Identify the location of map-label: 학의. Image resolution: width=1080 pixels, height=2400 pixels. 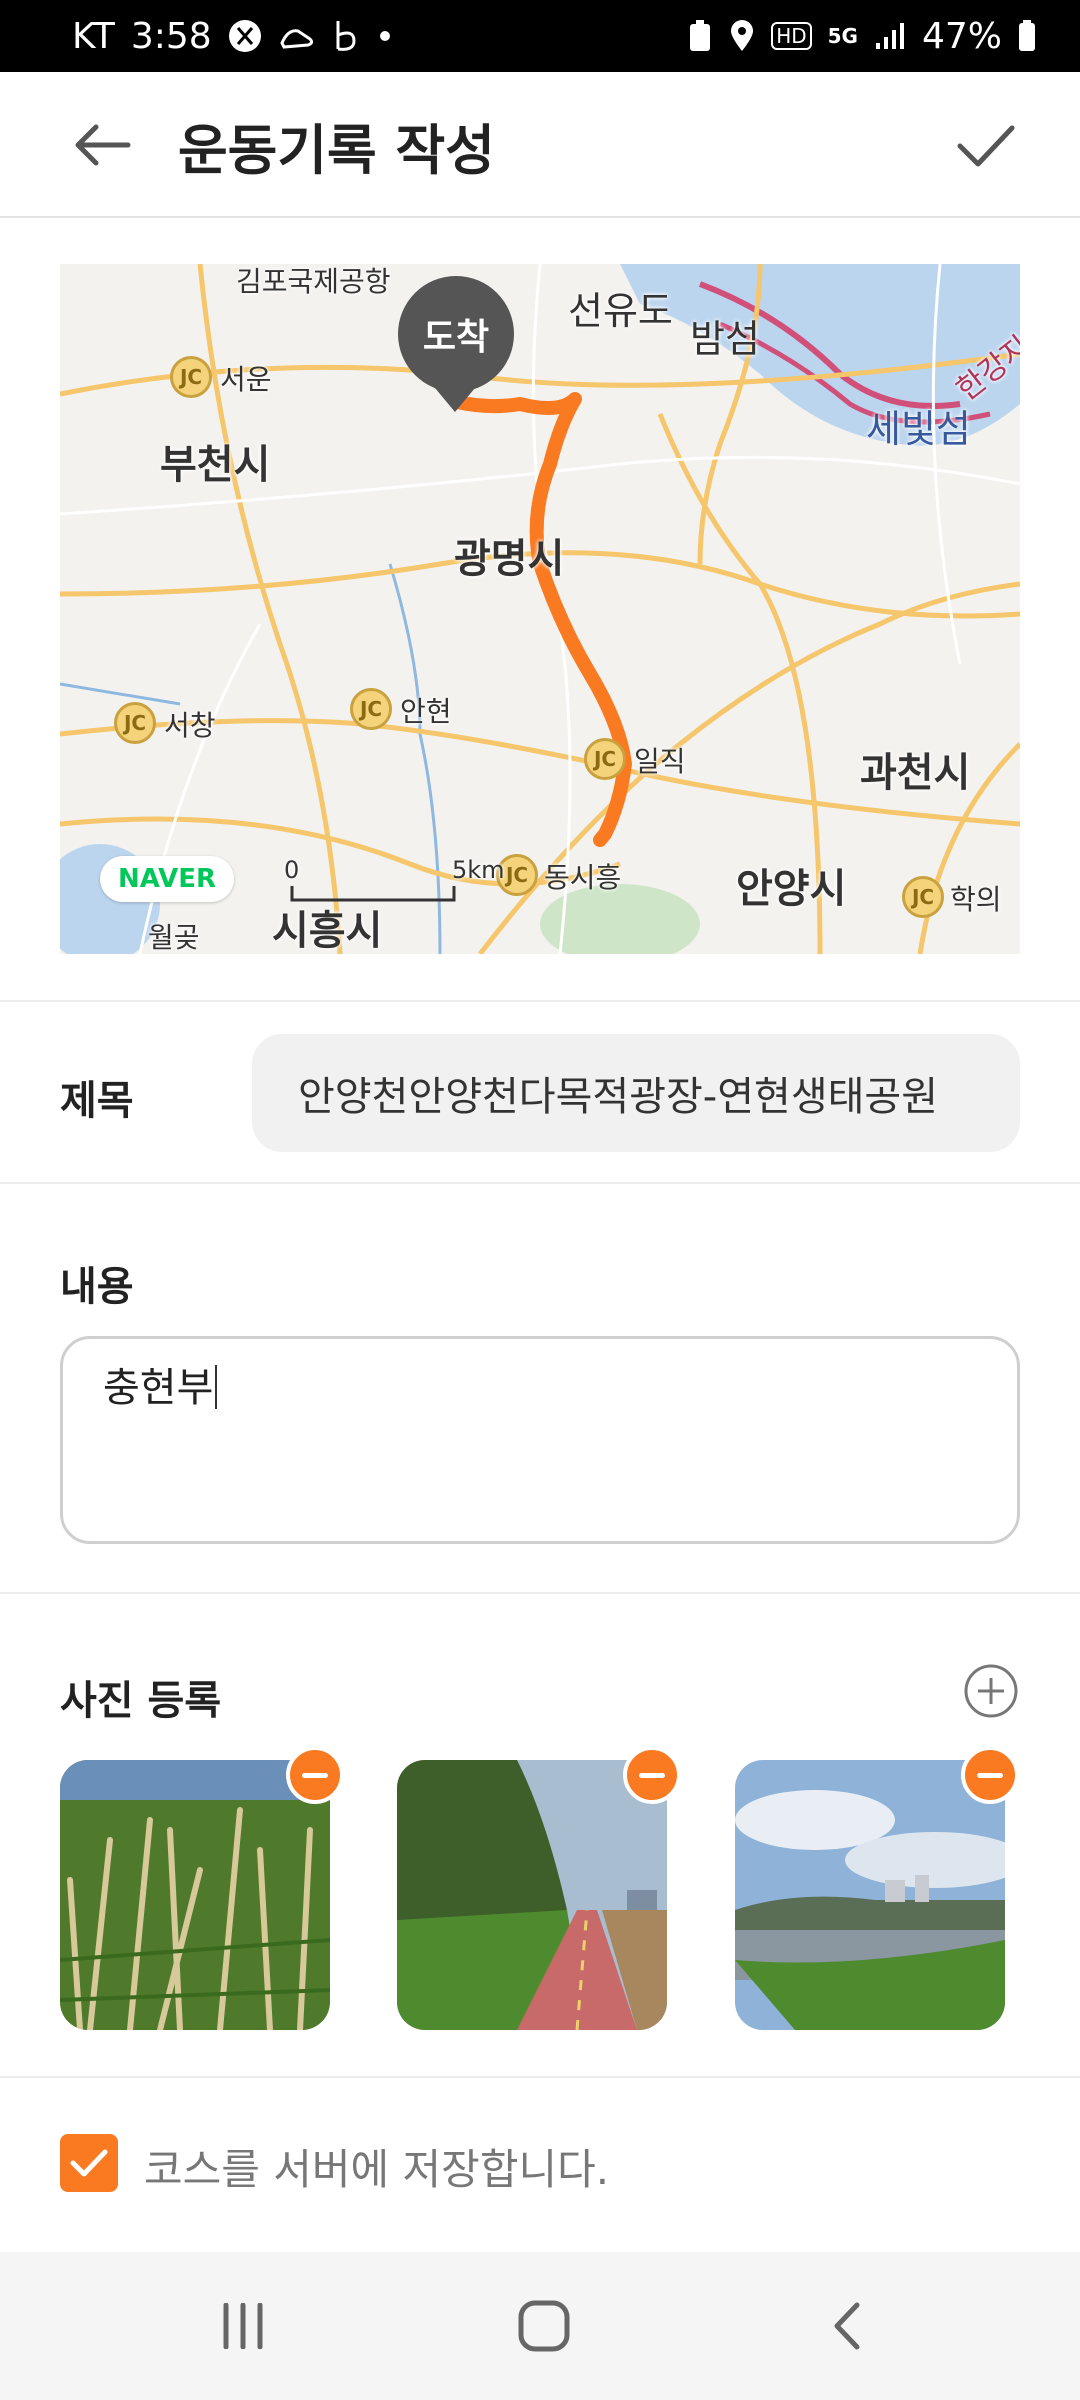
(976, 899).